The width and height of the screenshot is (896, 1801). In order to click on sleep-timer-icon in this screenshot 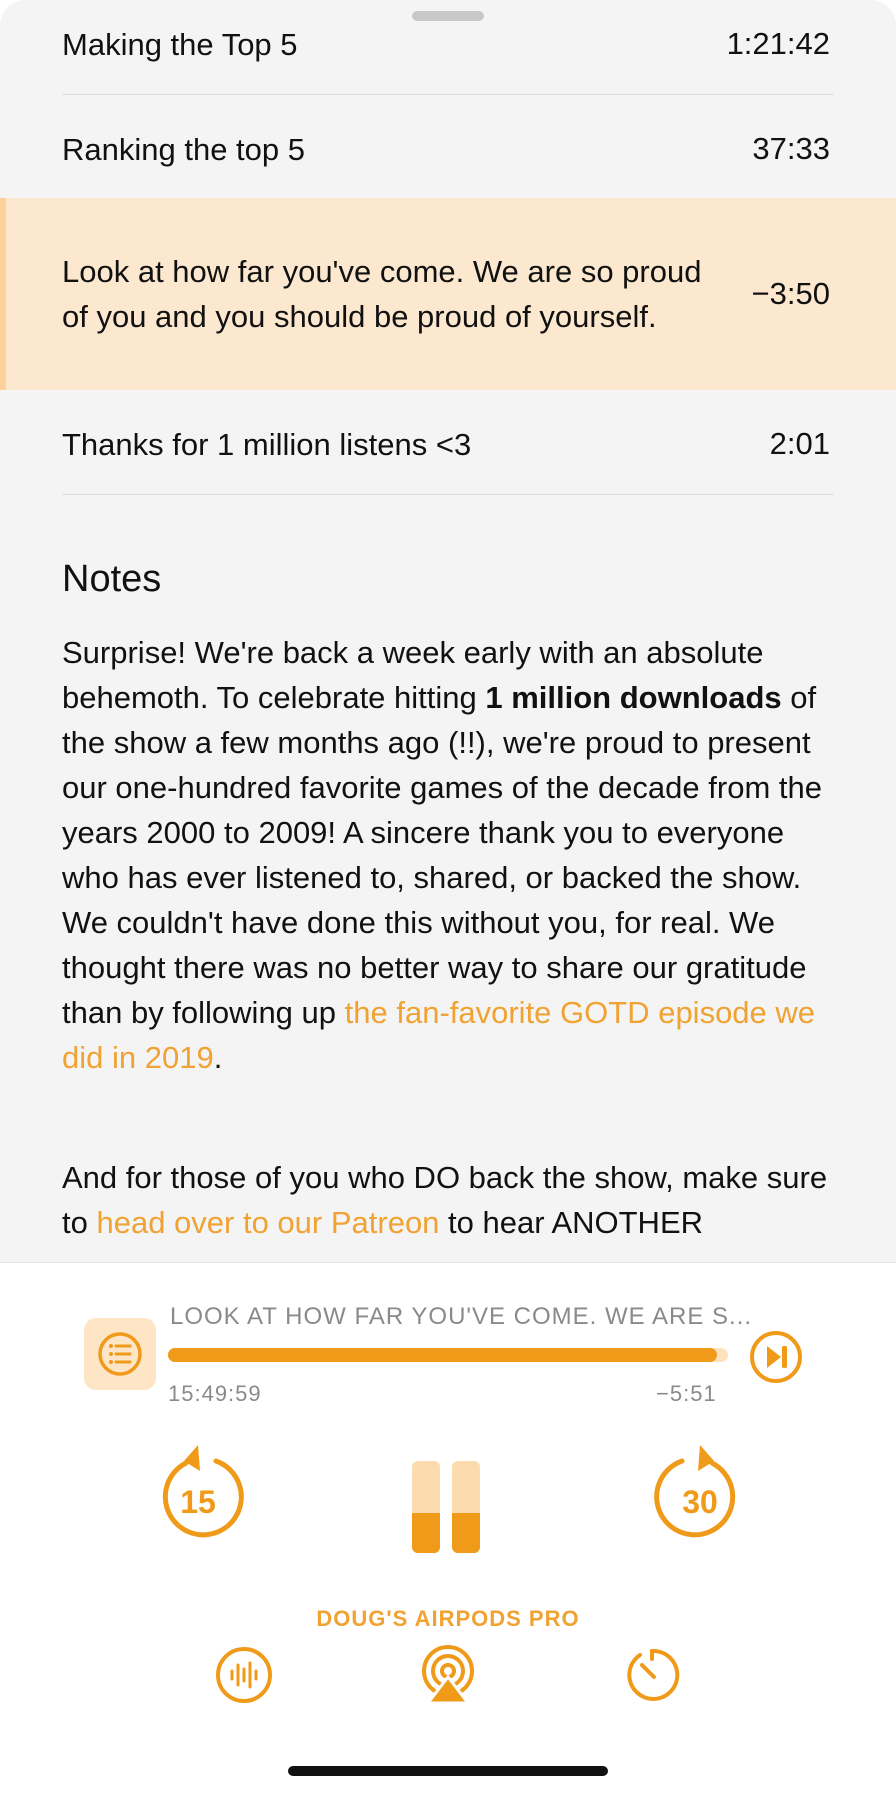, I will do `click(652, 1675)`.